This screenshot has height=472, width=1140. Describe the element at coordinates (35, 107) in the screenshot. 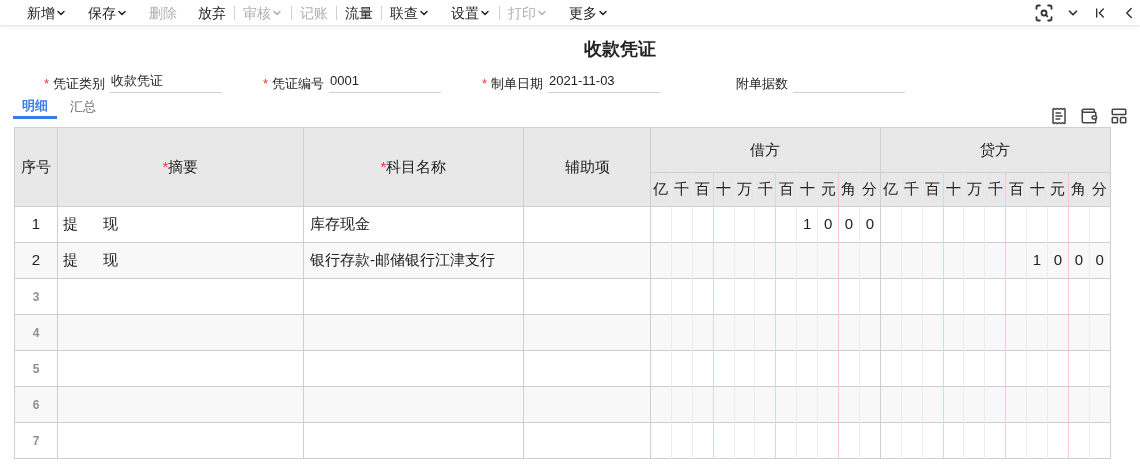

I see `tab: 明细` at that location.